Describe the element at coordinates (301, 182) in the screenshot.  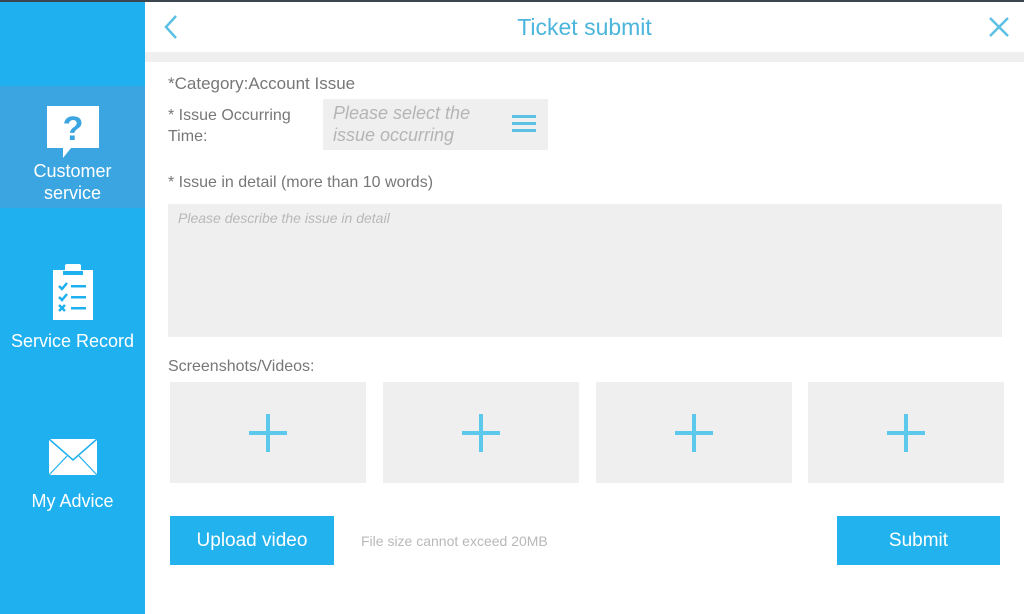
I see `issue-detail-label: * Issue in detail (more than 10 words)` at that location.